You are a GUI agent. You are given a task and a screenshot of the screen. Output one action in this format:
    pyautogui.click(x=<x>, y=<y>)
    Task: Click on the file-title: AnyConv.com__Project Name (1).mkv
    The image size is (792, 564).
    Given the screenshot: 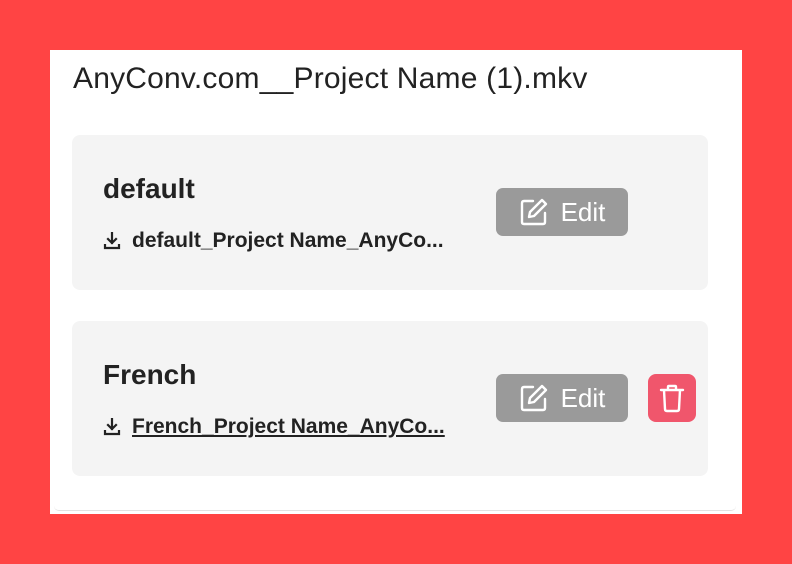 What is the action you would take?
    pyautogui.click(x=330, y=78)
    